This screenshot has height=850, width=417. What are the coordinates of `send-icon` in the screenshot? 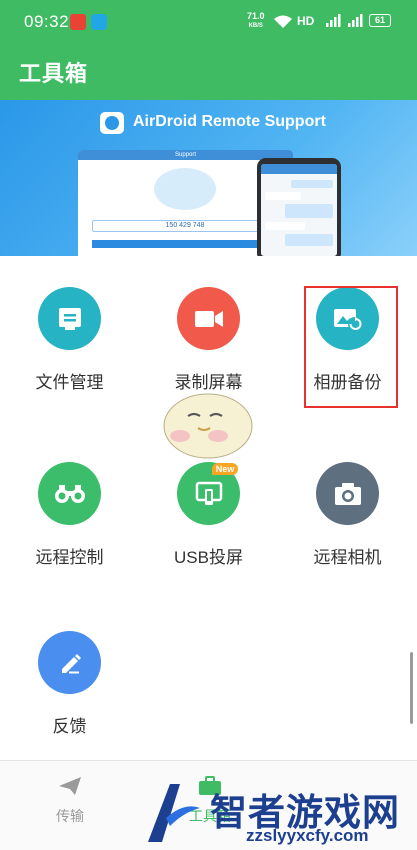 It's located at (70, 786).